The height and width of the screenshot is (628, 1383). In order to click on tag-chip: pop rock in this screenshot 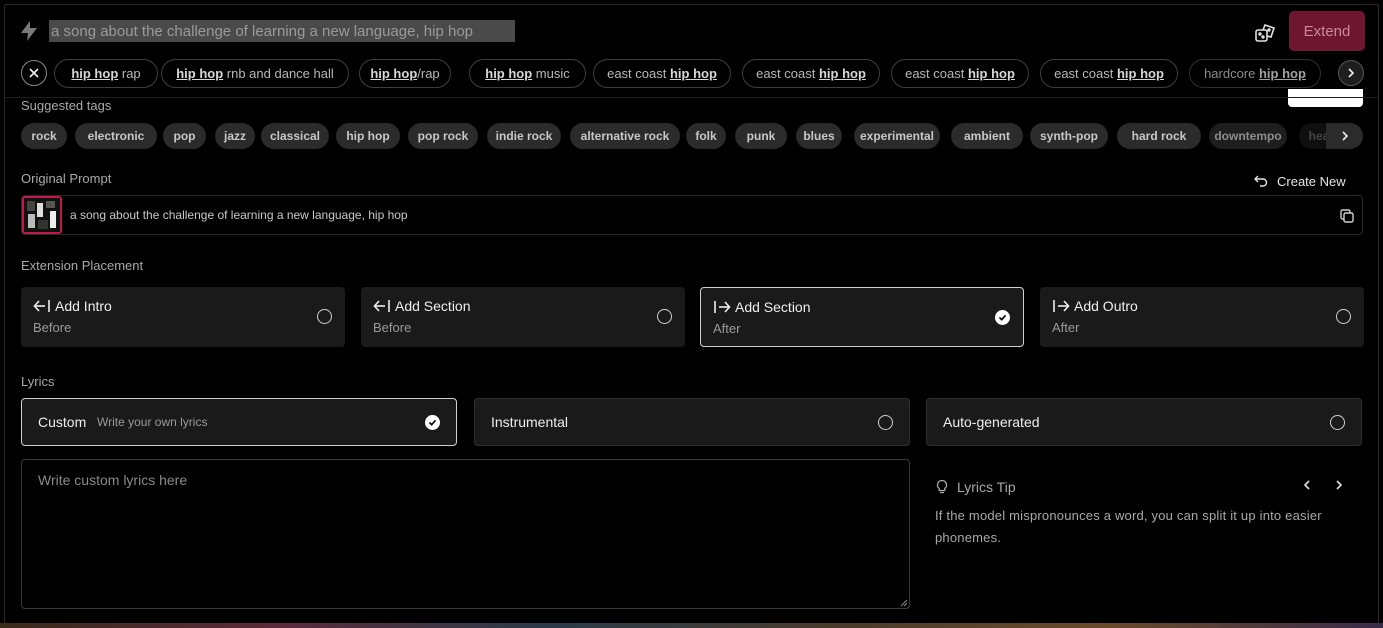, I will do `click(443, 136)`.